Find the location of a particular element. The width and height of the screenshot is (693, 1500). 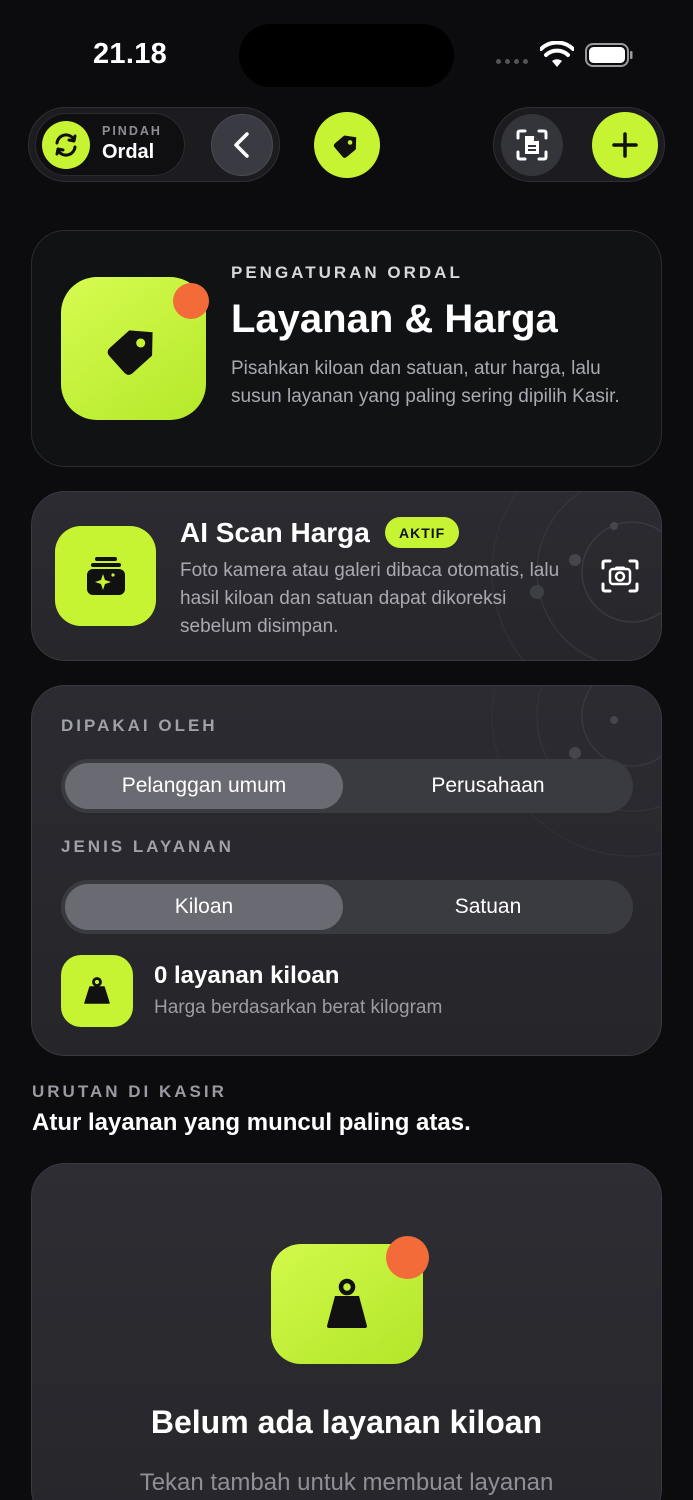

scan-document-button is located at coordinates (532, 145).